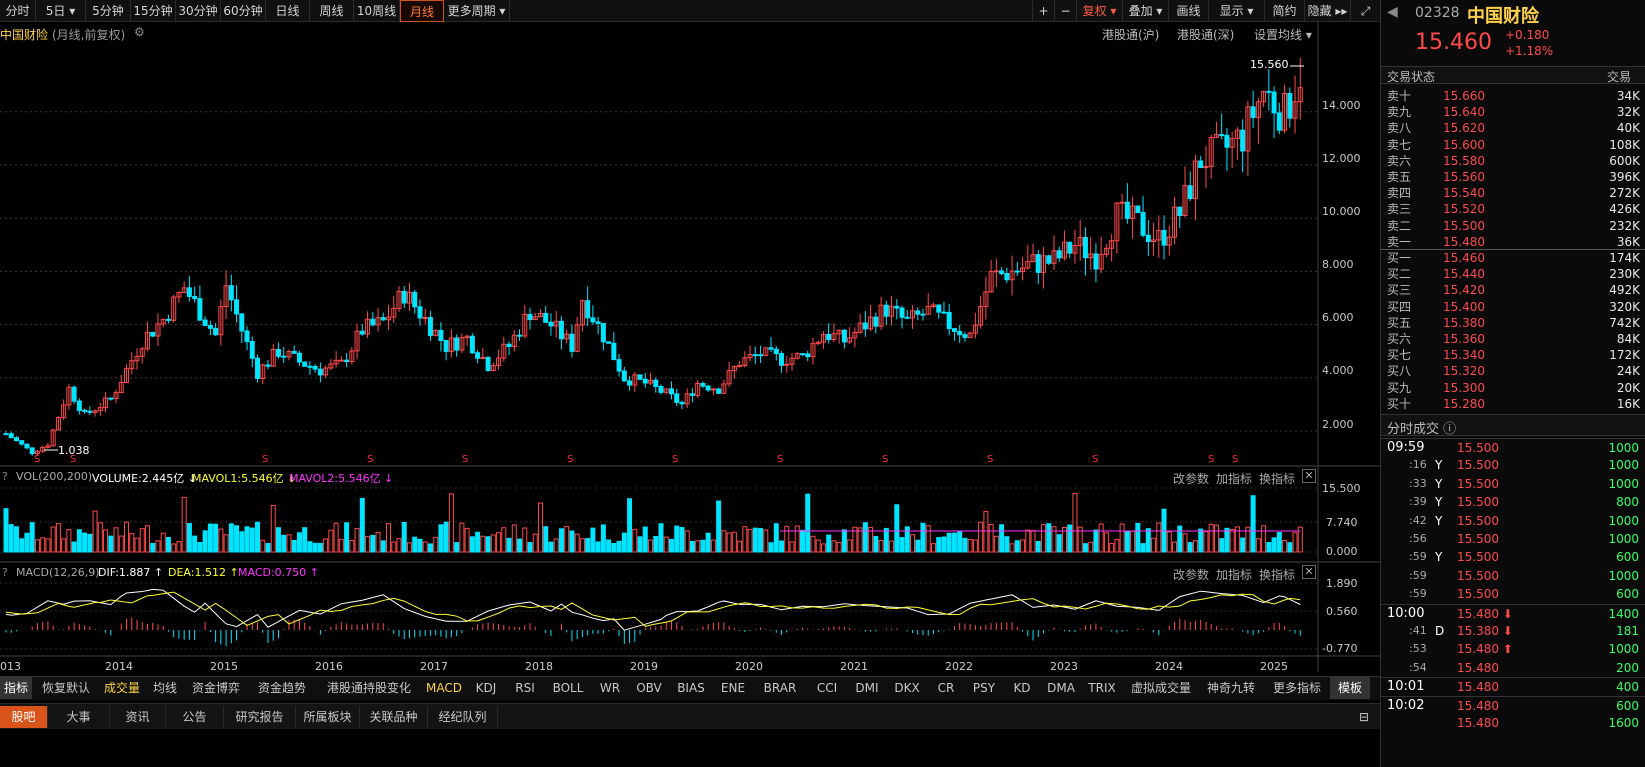 The image size is (1645, 767). Describe the element at coordinates (1284, 11) in the screenshot. I see `simple-mode-button: 简约` at that location.